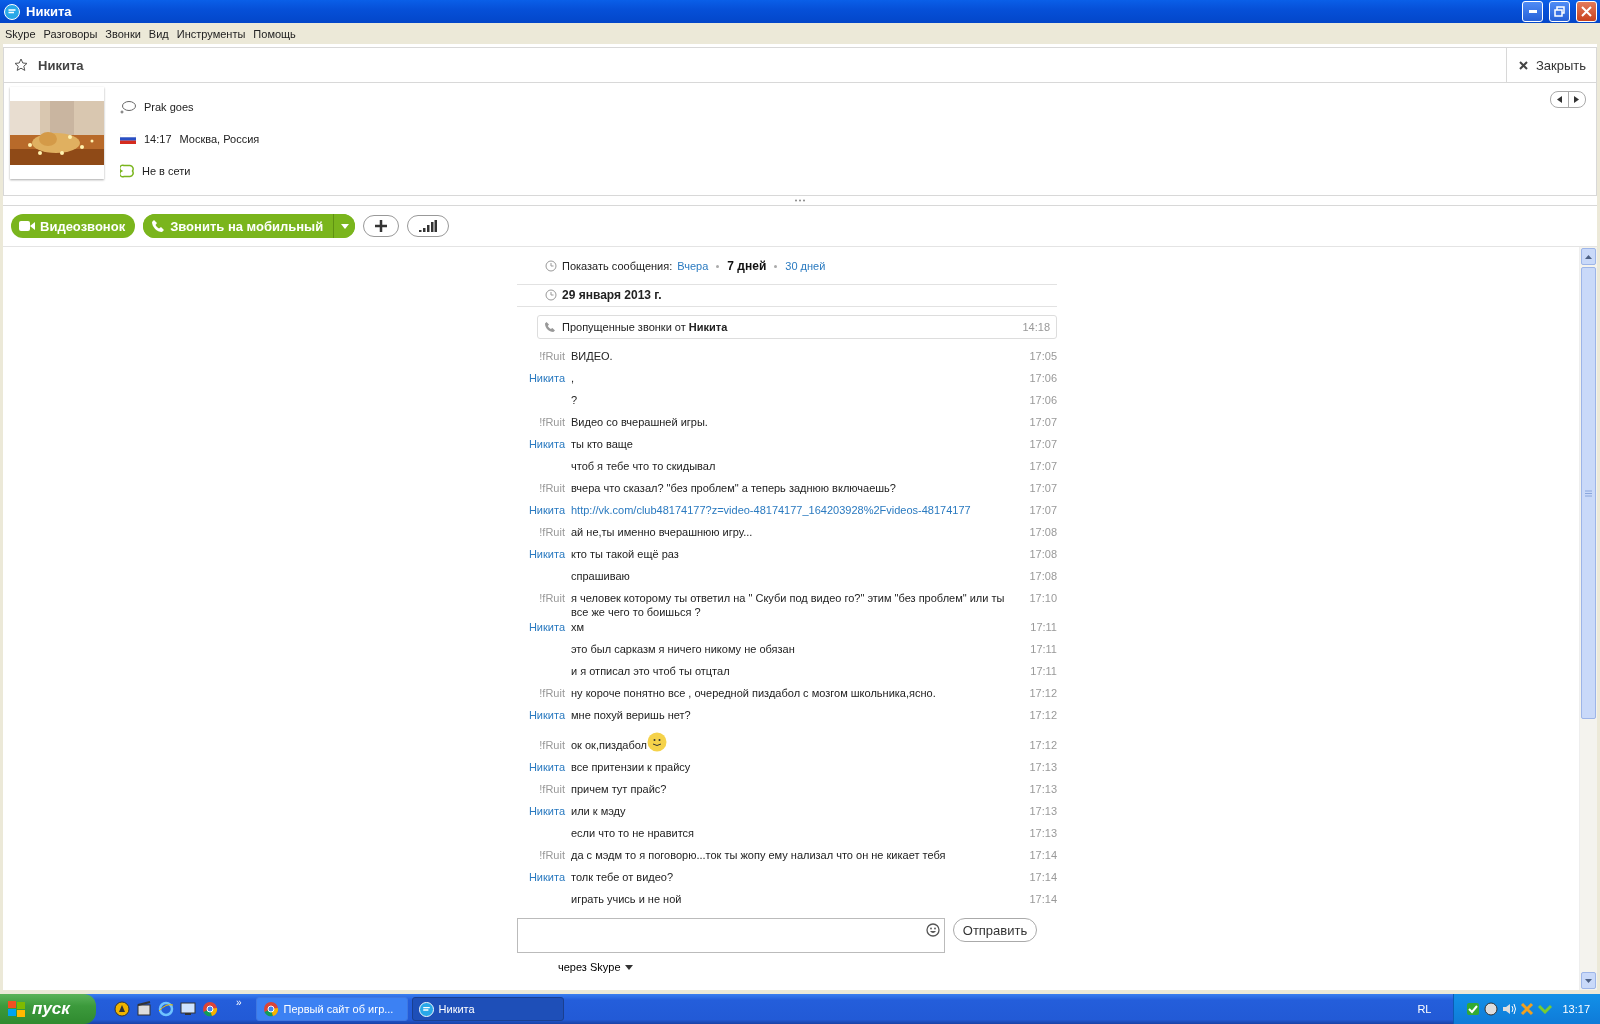 This screenshot has width=1600, height=1024. Describe the element at coordinates (598, 811) in the screenshot. I see `message-text: или к мэду` at that location.